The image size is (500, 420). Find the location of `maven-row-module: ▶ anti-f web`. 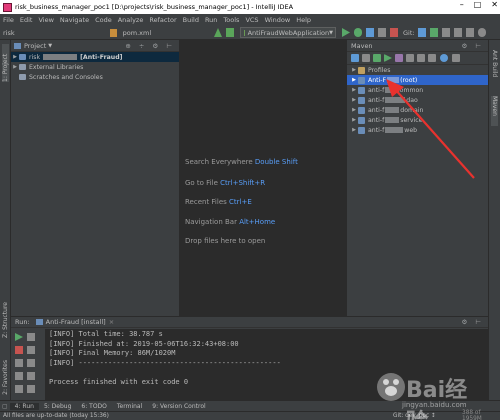

maven-row-module: ▶ anti-f web is located at coordinates (417, 130).